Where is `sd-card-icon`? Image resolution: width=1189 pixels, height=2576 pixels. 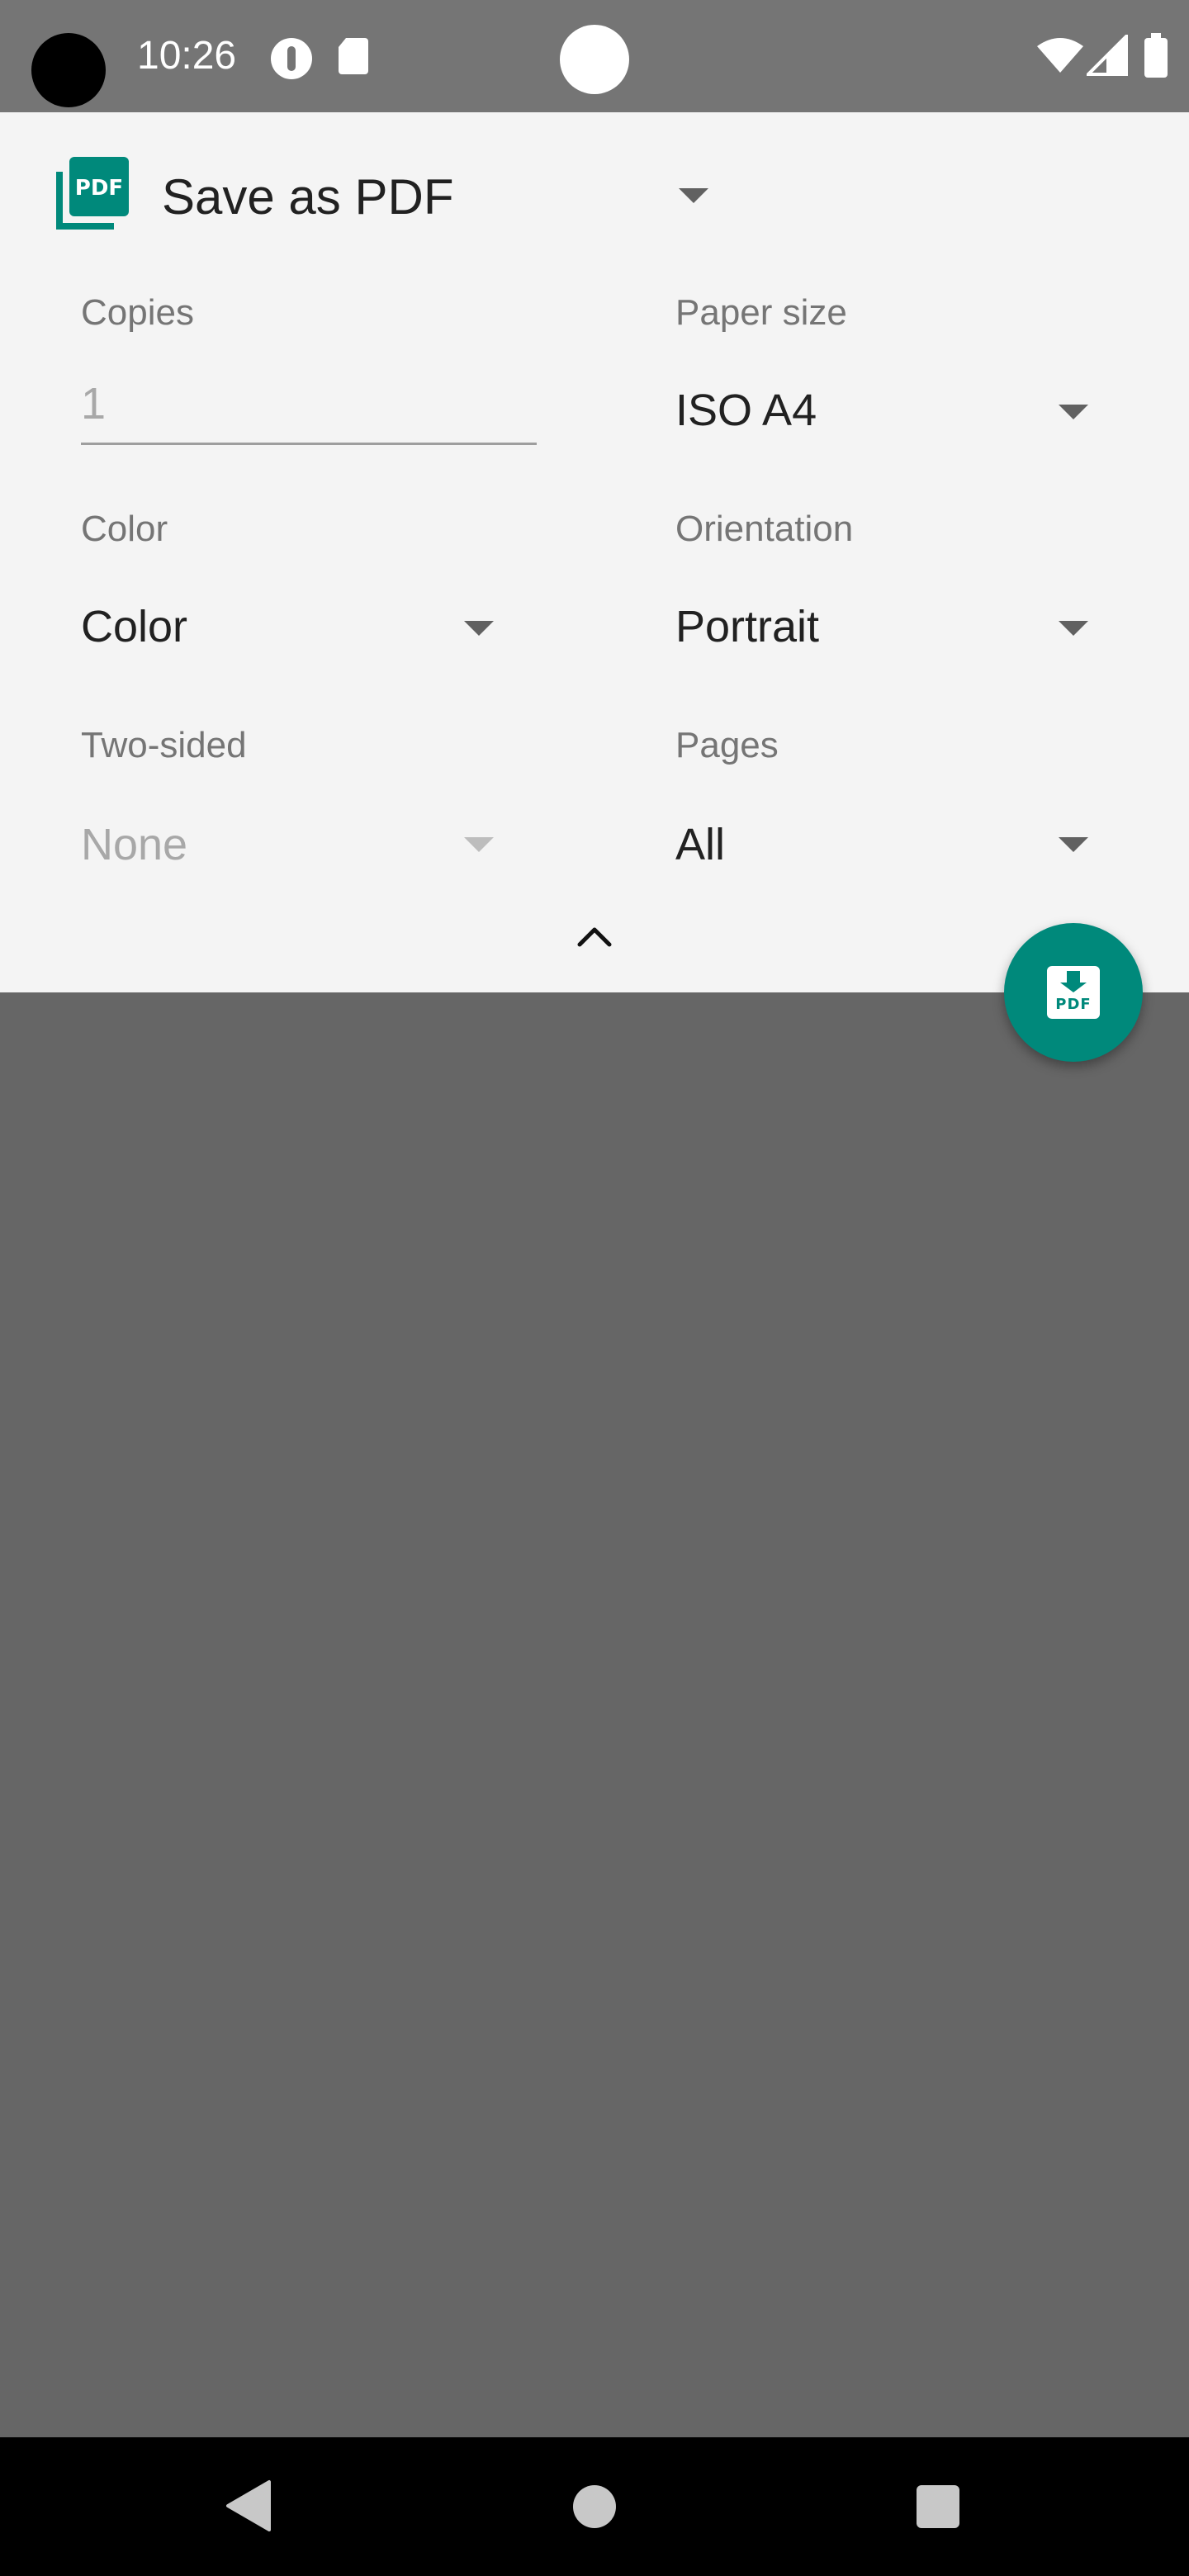
sd-card-icon is located at coordinates (353, 56).